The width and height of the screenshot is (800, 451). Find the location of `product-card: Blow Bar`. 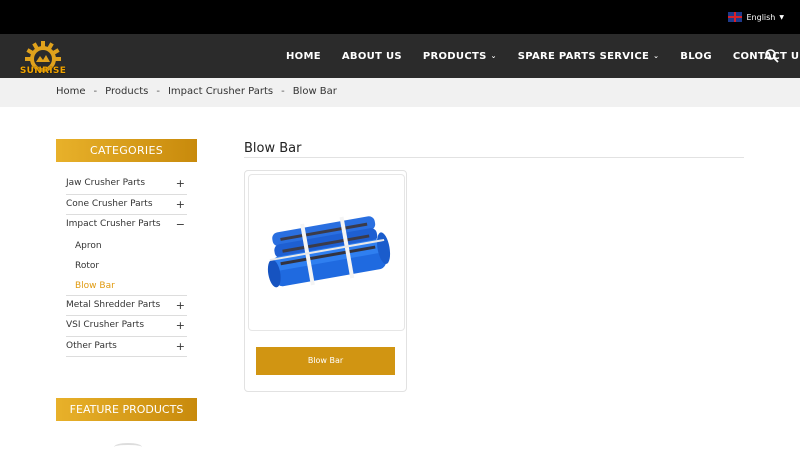

product-card: Blow Bar is located at coordinates (325, 281).